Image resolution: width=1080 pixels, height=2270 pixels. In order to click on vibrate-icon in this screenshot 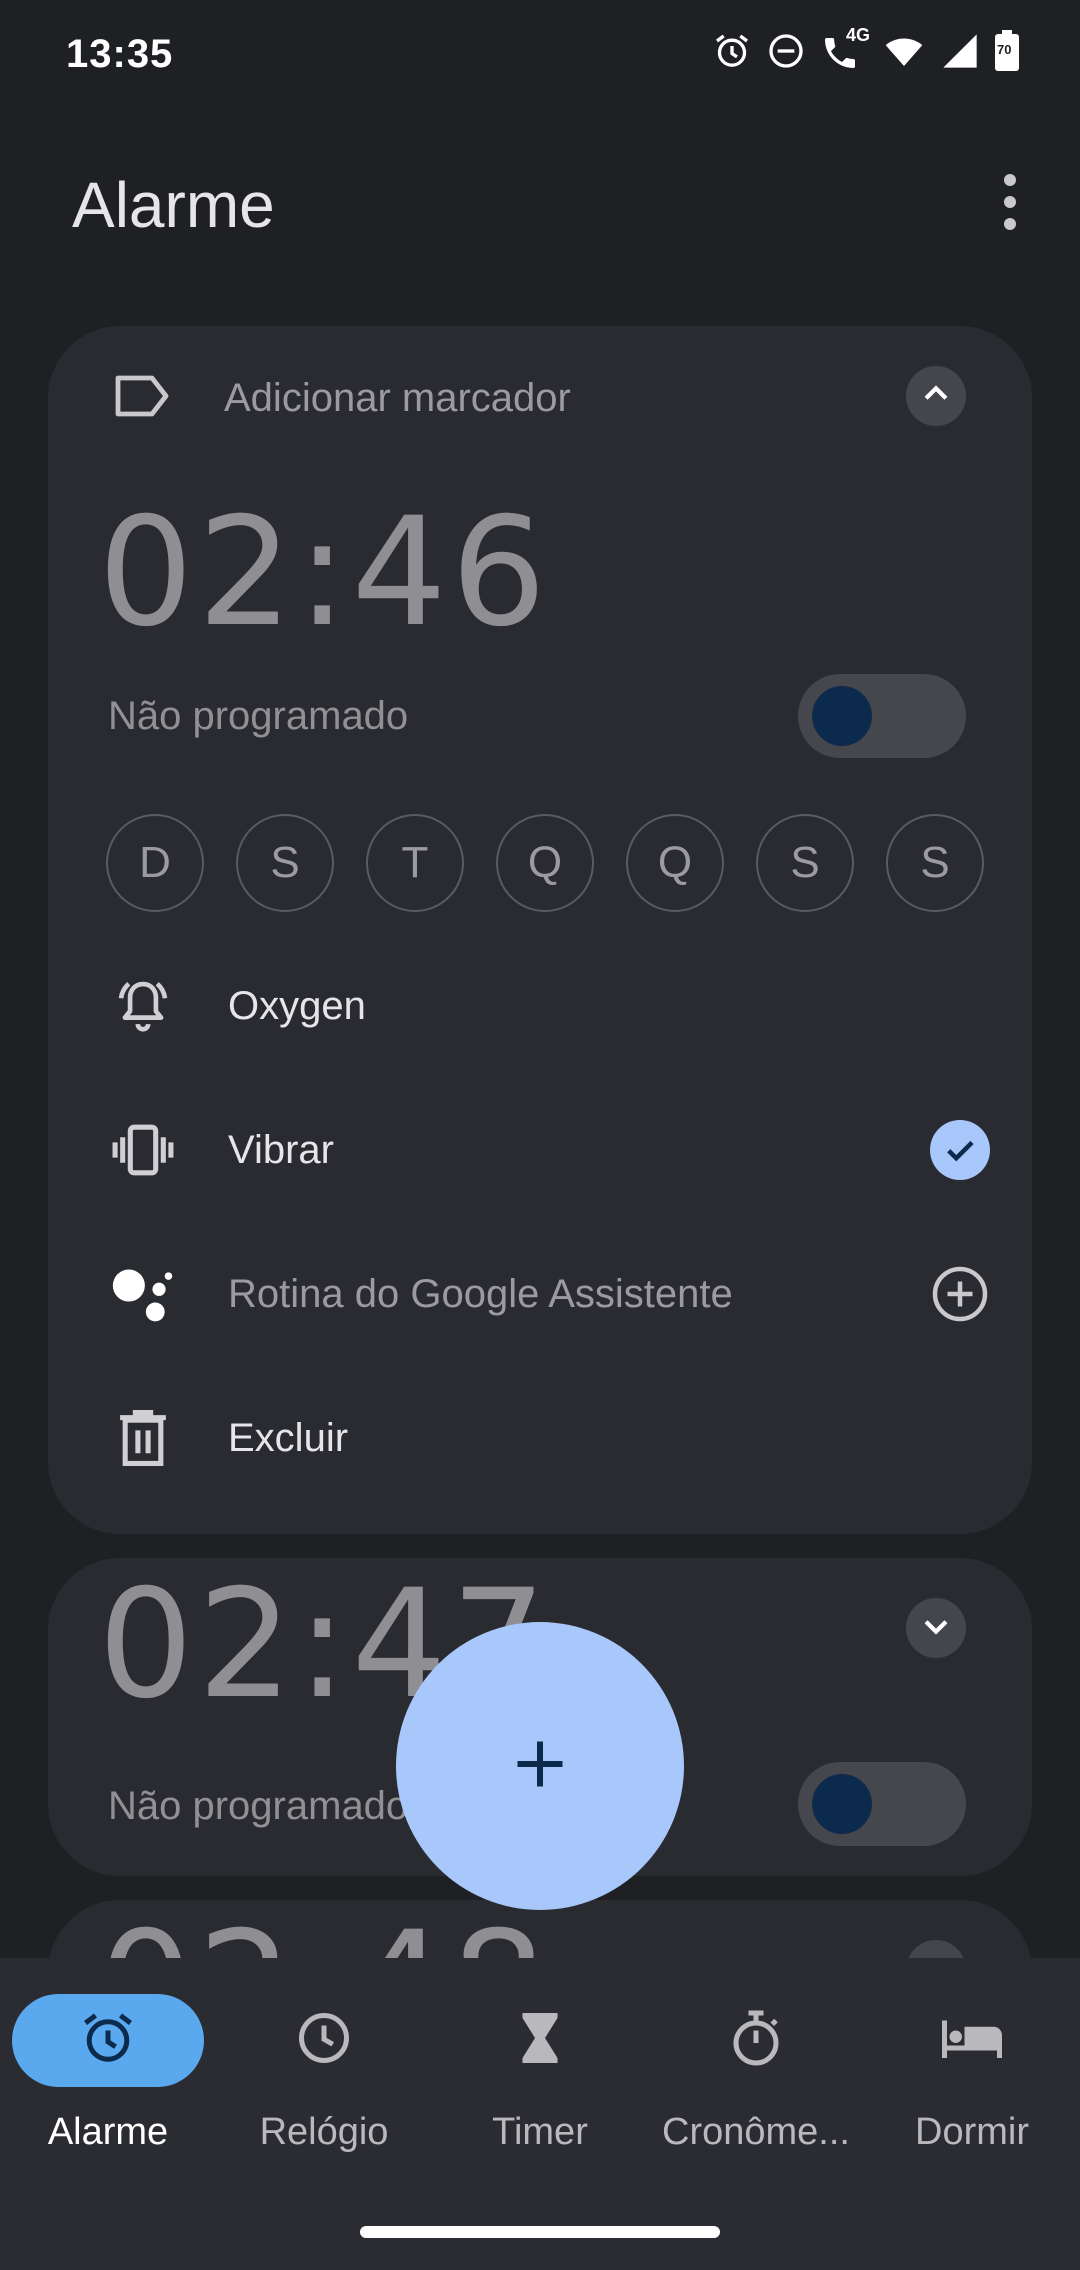, I will do `click(143, 1150)`.